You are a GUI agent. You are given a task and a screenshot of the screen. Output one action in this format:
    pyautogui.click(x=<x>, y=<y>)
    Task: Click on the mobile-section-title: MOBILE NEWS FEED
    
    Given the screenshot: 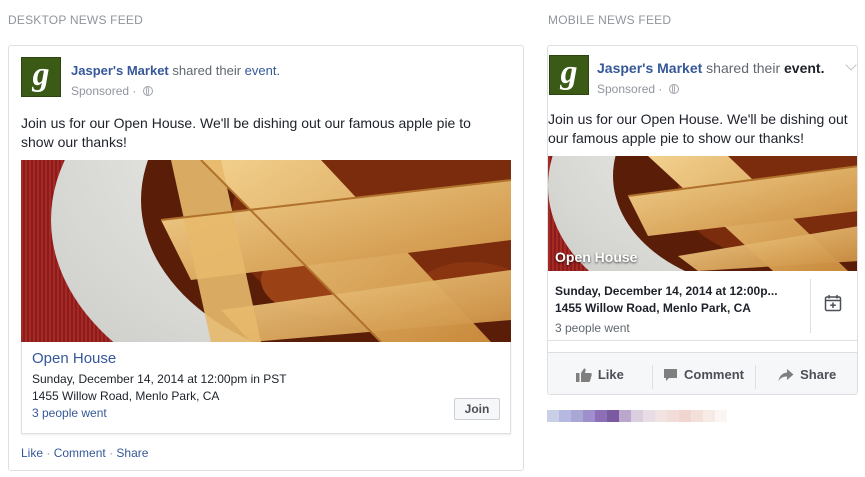 What is the action you would take?
    pyautogui.click(x=610, y=20)
    